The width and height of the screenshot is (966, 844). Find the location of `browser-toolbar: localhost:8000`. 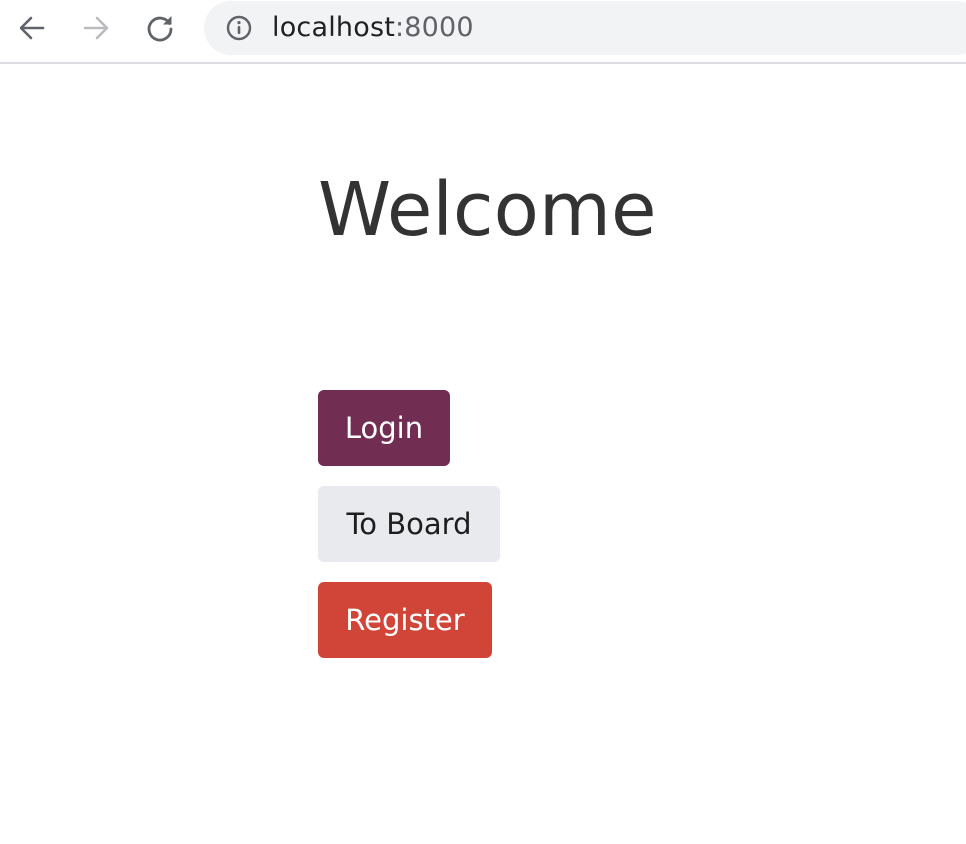

browser-toolbar: localhost:8000 is located at coordinates (483, 32).